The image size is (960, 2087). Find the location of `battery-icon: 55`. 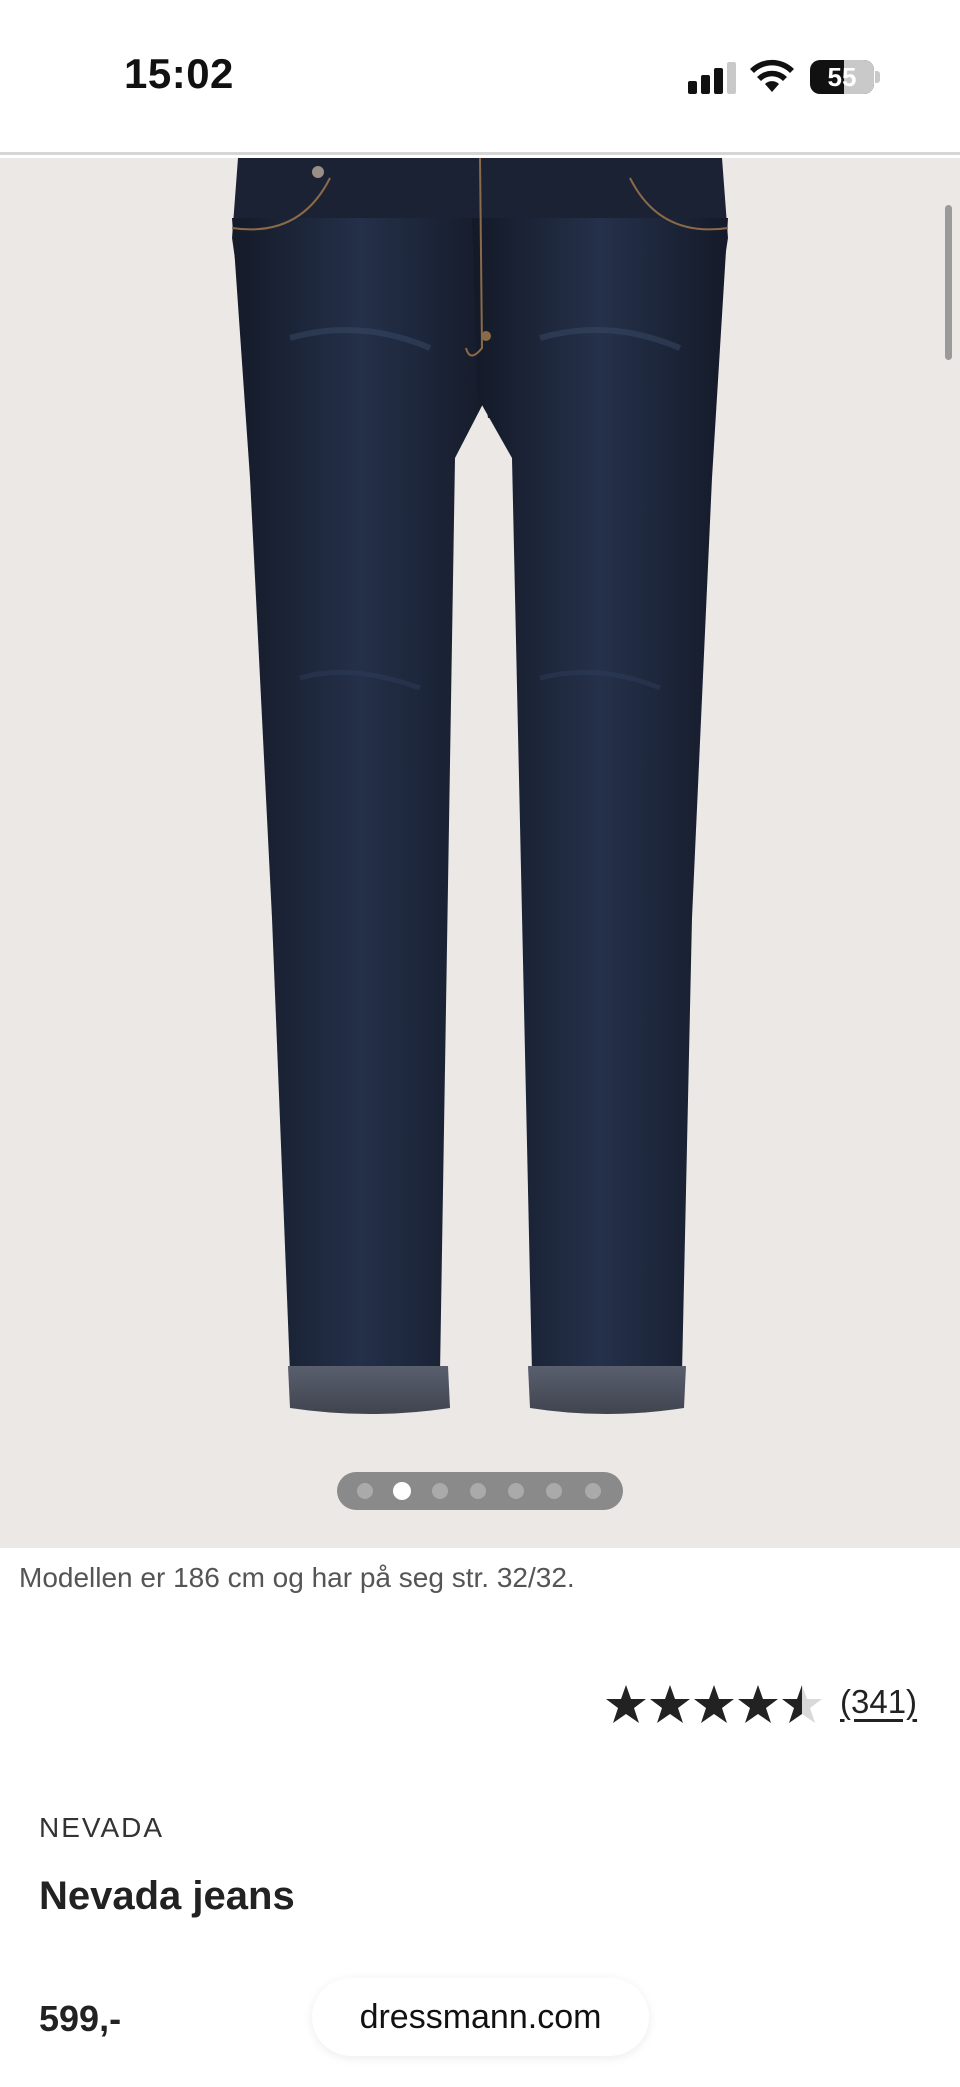

battery-icon: 55 is located at coordinates (842, 77).